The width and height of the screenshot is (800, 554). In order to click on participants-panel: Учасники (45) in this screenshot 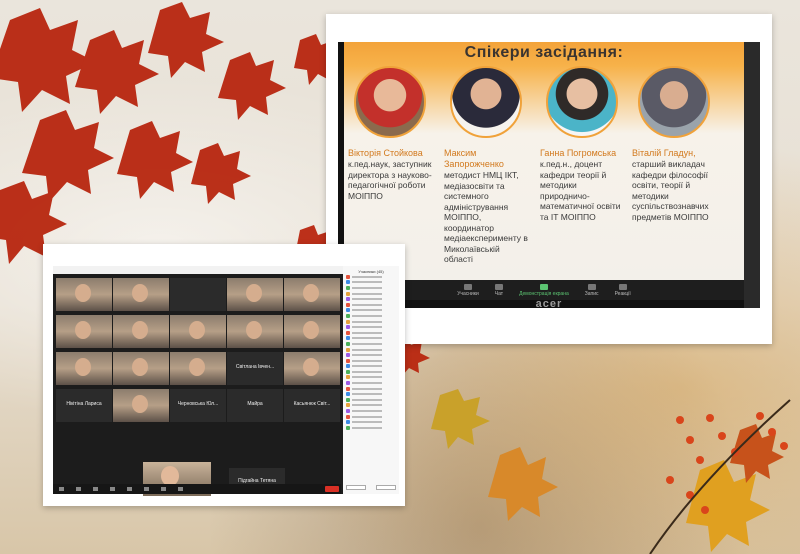, I will do `click(371, 380)`.